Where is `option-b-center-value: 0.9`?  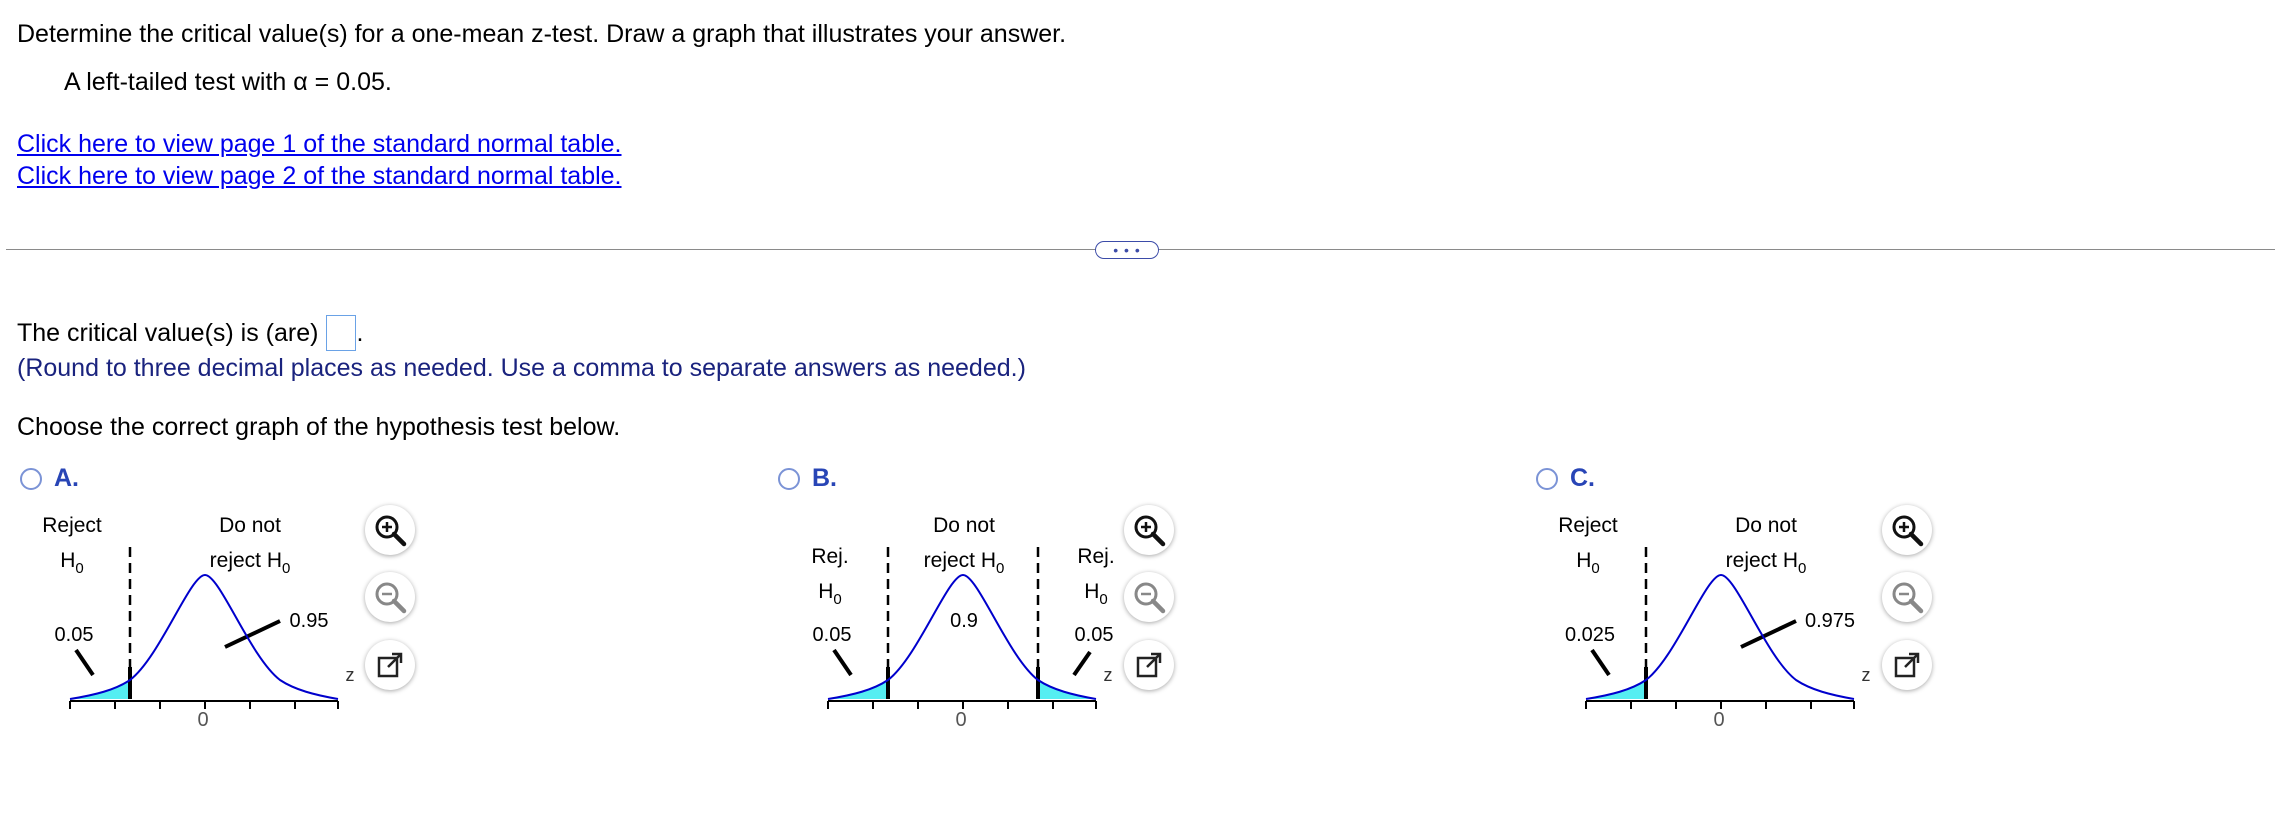
option-b-center-value: 0.9 is located at coordinates (964, 621).